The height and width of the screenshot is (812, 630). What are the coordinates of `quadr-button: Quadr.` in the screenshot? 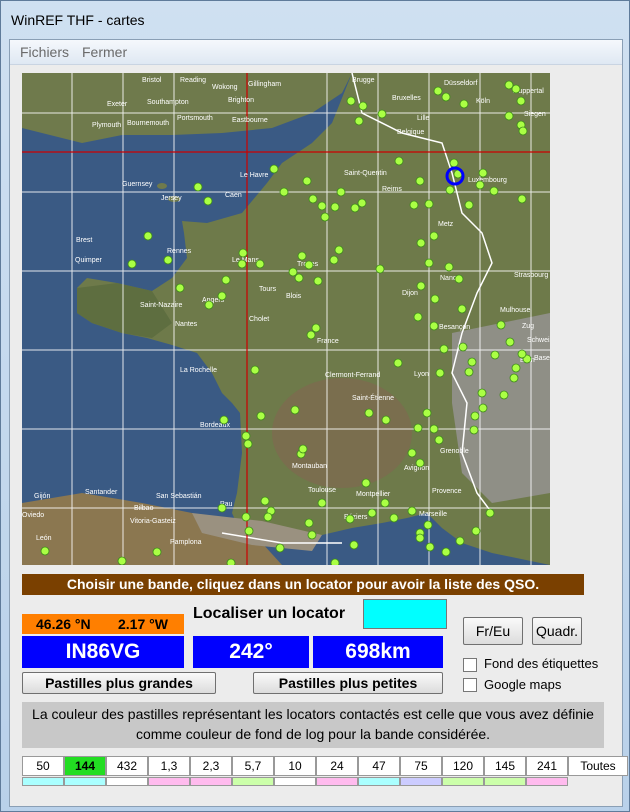 It's located at (557, 631).